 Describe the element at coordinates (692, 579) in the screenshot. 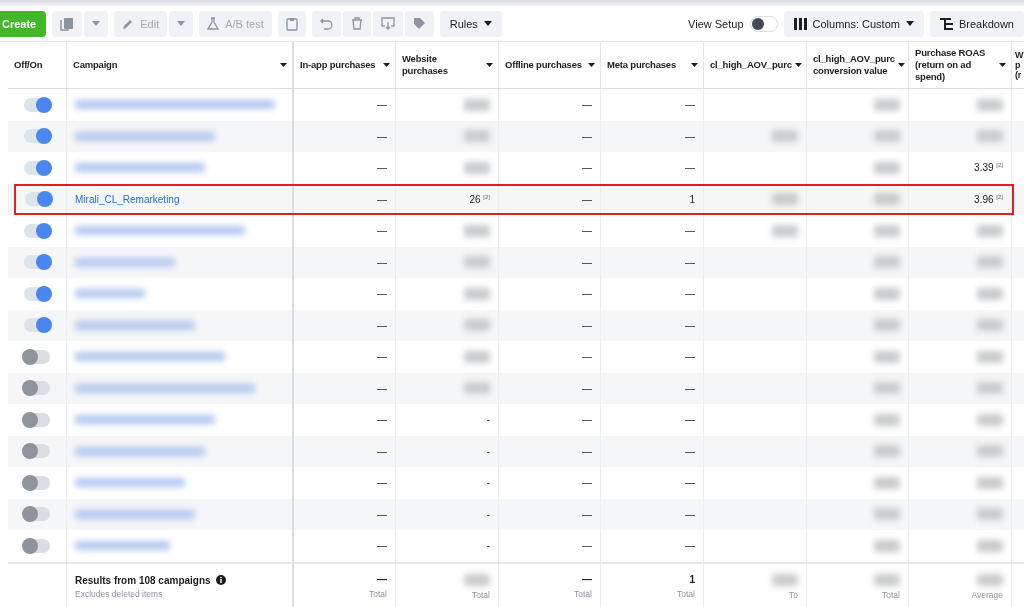

I see `total-value: 1` at that location.